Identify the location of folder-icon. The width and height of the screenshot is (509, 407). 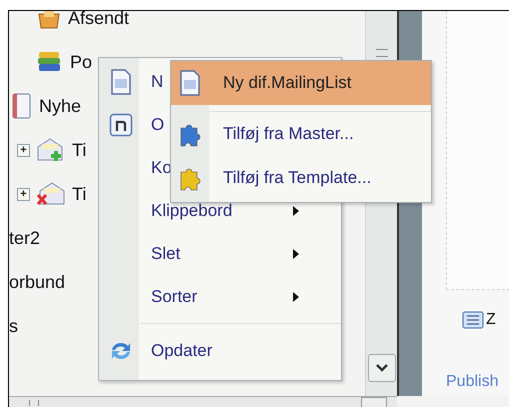
(49, 20).